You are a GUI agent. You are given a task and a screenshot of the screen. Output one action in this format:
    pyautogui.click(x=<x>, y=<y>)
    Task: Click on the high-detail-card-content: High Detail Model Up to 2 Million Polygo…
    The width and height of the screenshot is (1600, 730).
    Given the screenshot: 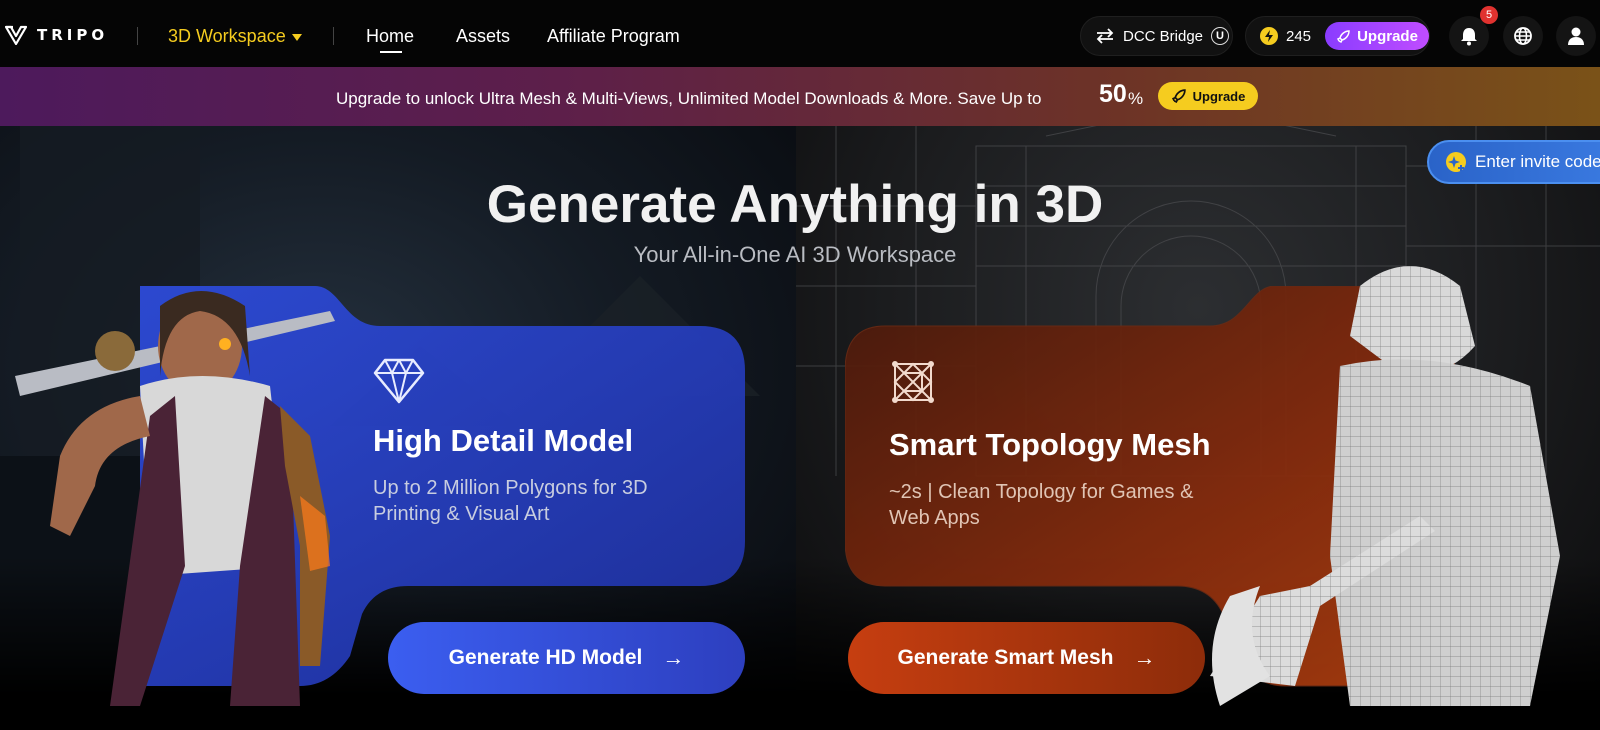 What is the action you would take?
    pyautogui.click(x=533, y=442)
    